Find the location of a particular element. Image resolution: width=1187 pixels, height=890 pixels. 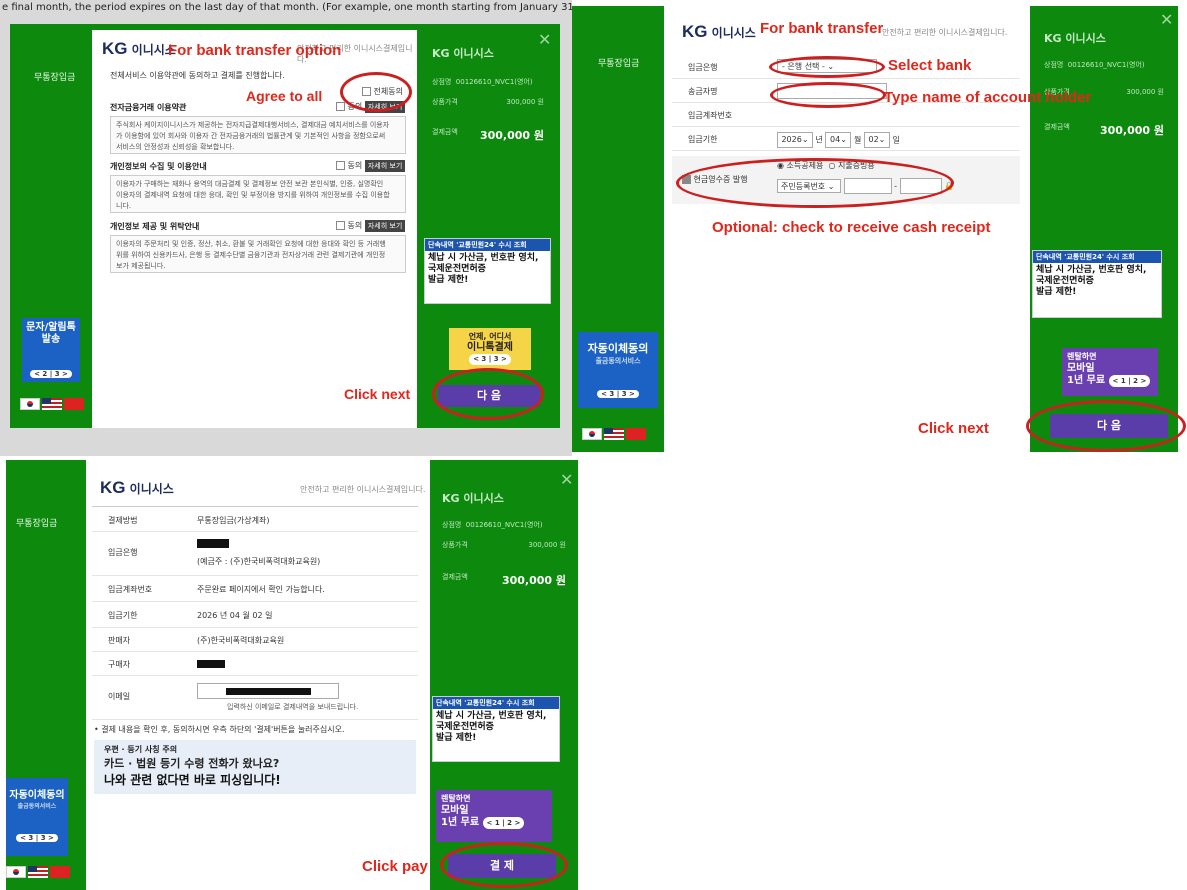

annotation-type-holder: Type name of account holder is located at coordinates (988, 97).